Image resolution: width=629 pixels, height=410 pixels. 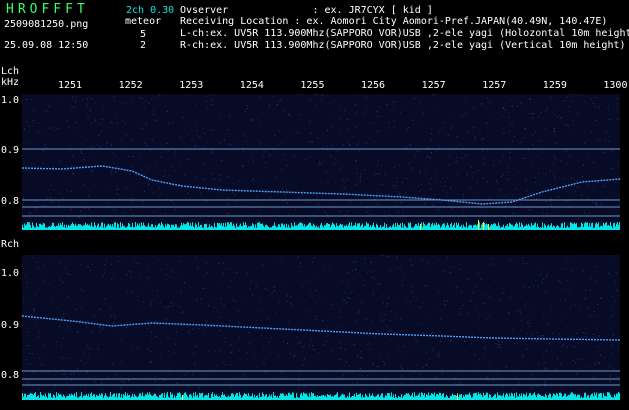 I want to click on rch-ytick-1: 1.0, so click(x=10, y=273).